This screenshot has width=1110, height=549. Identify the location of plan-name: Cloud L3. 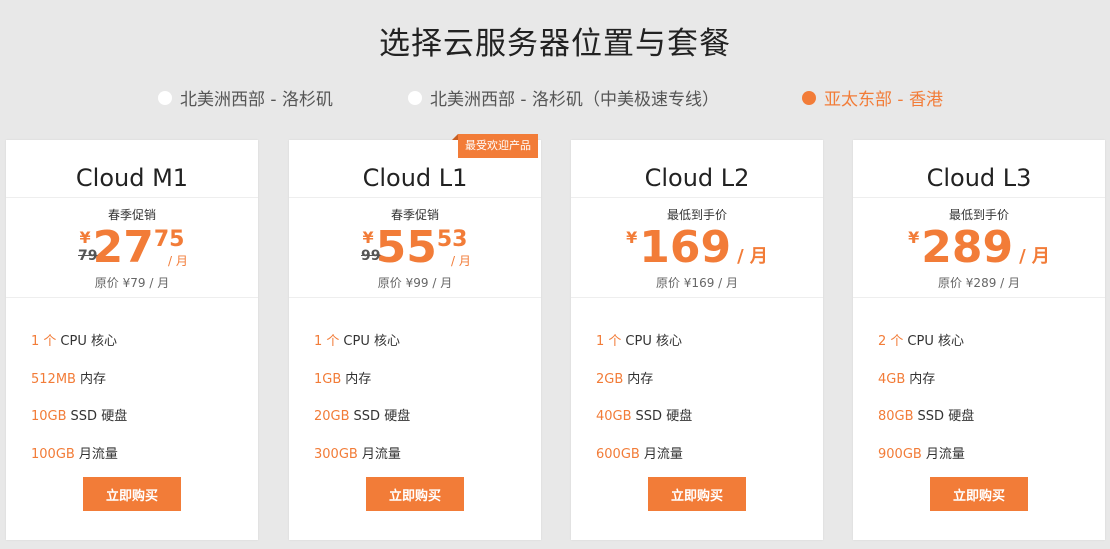
(979, 178).